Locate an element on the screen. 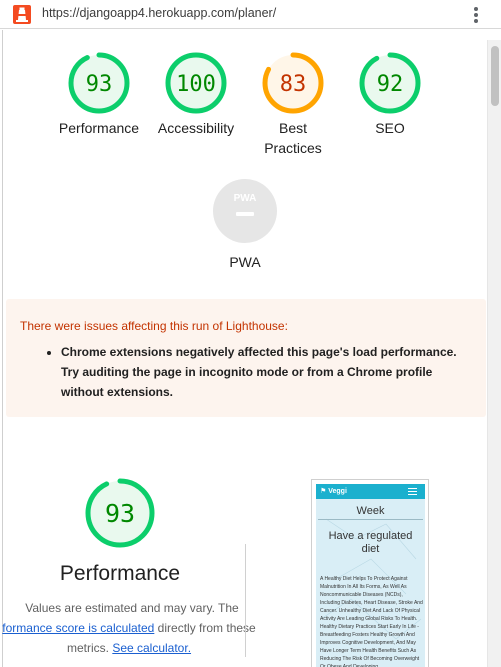 Image resolution: width=501 pixels, height=667 pixels. section-divider is located at coordinates (245, 600).